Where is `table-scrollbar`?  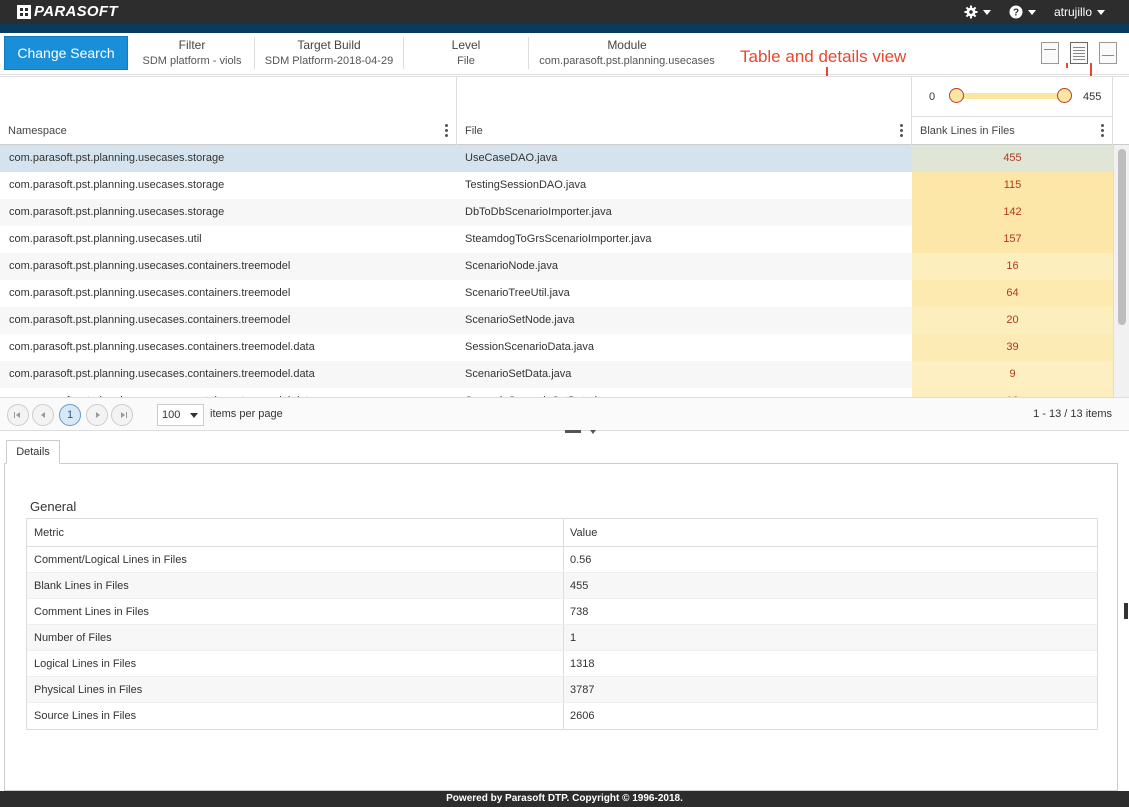
table-scrollbar is located at coordinates (1121, 271).